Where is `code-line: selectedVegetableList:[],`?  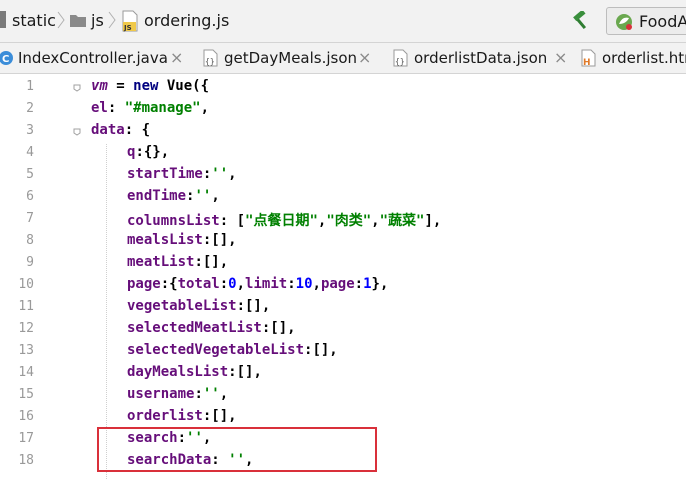
code-line: selectedVegetableList:[], is located at coordinates (232, 350).